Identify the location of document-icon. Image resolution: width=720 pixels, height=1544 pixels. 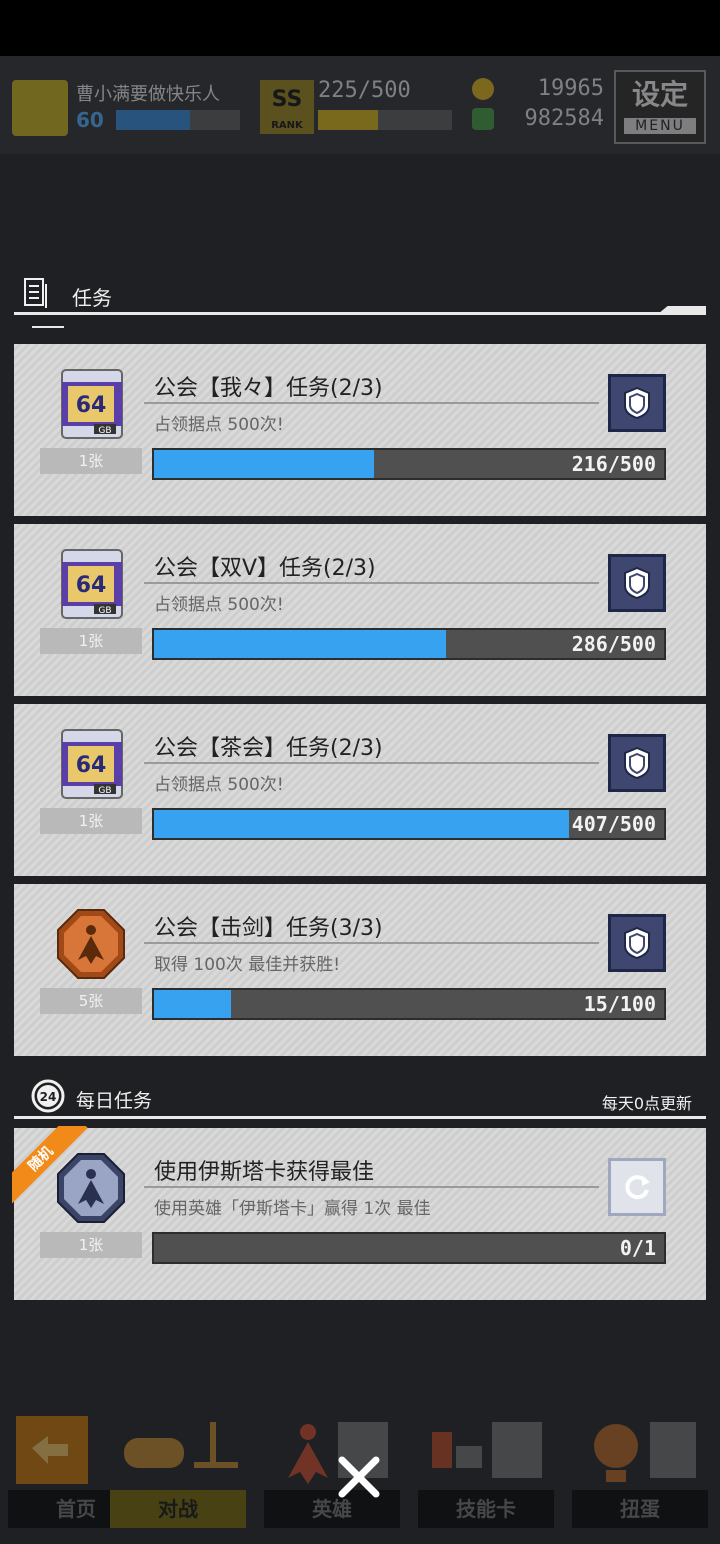
(35, 293).